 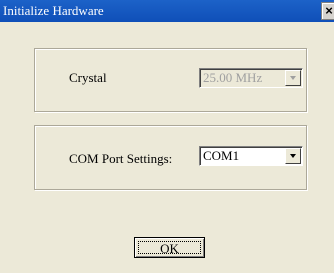 I want to click on com-port-select: COM1, so click(x=251, y=156).